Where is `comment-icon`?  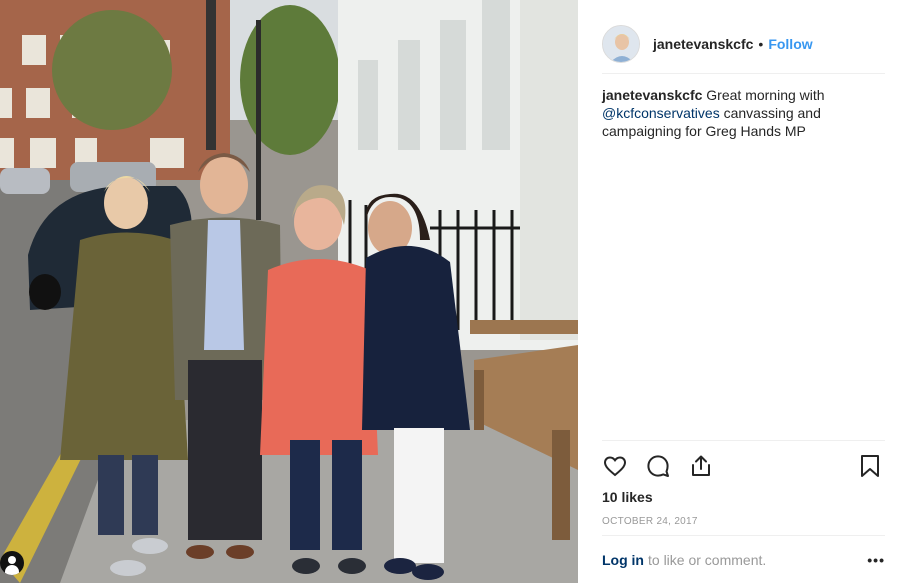
comment-icon is located at coordinates (658, 466).